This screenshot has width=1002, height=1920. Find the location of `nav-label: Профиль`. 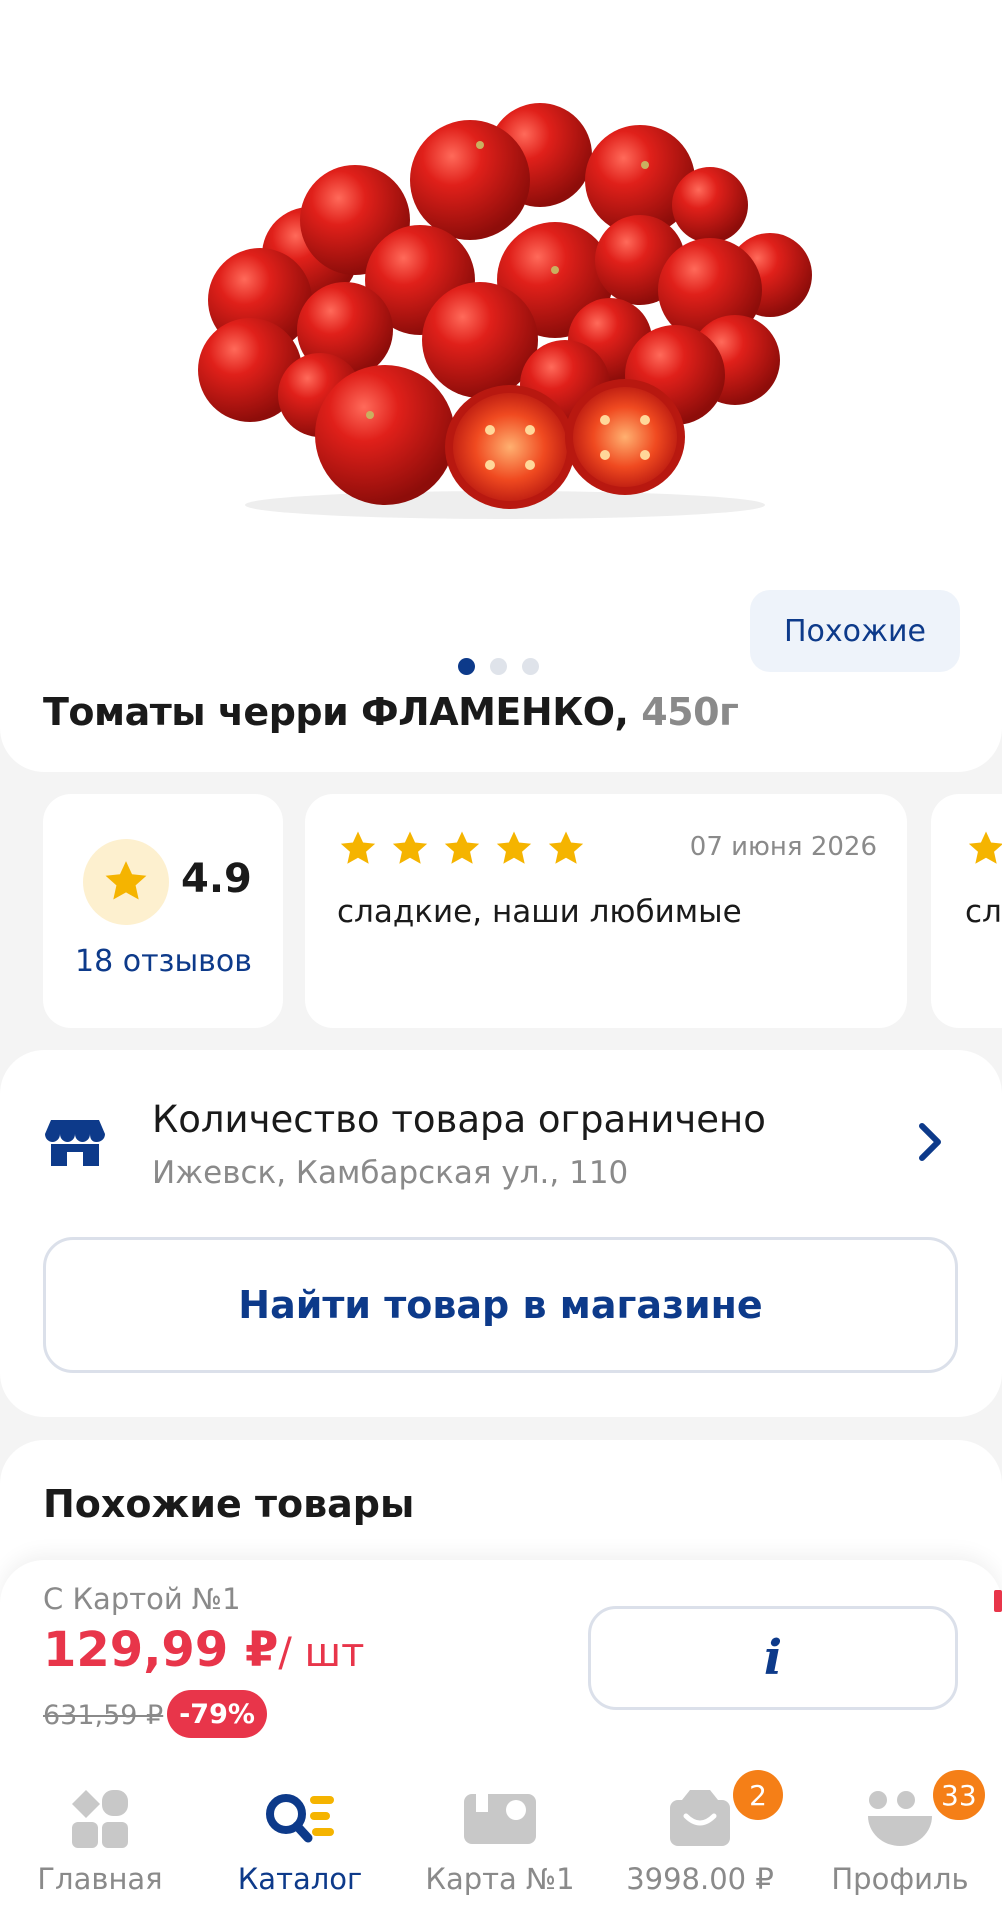

nav-label: Профиль is located at coordinates (900, 1879).